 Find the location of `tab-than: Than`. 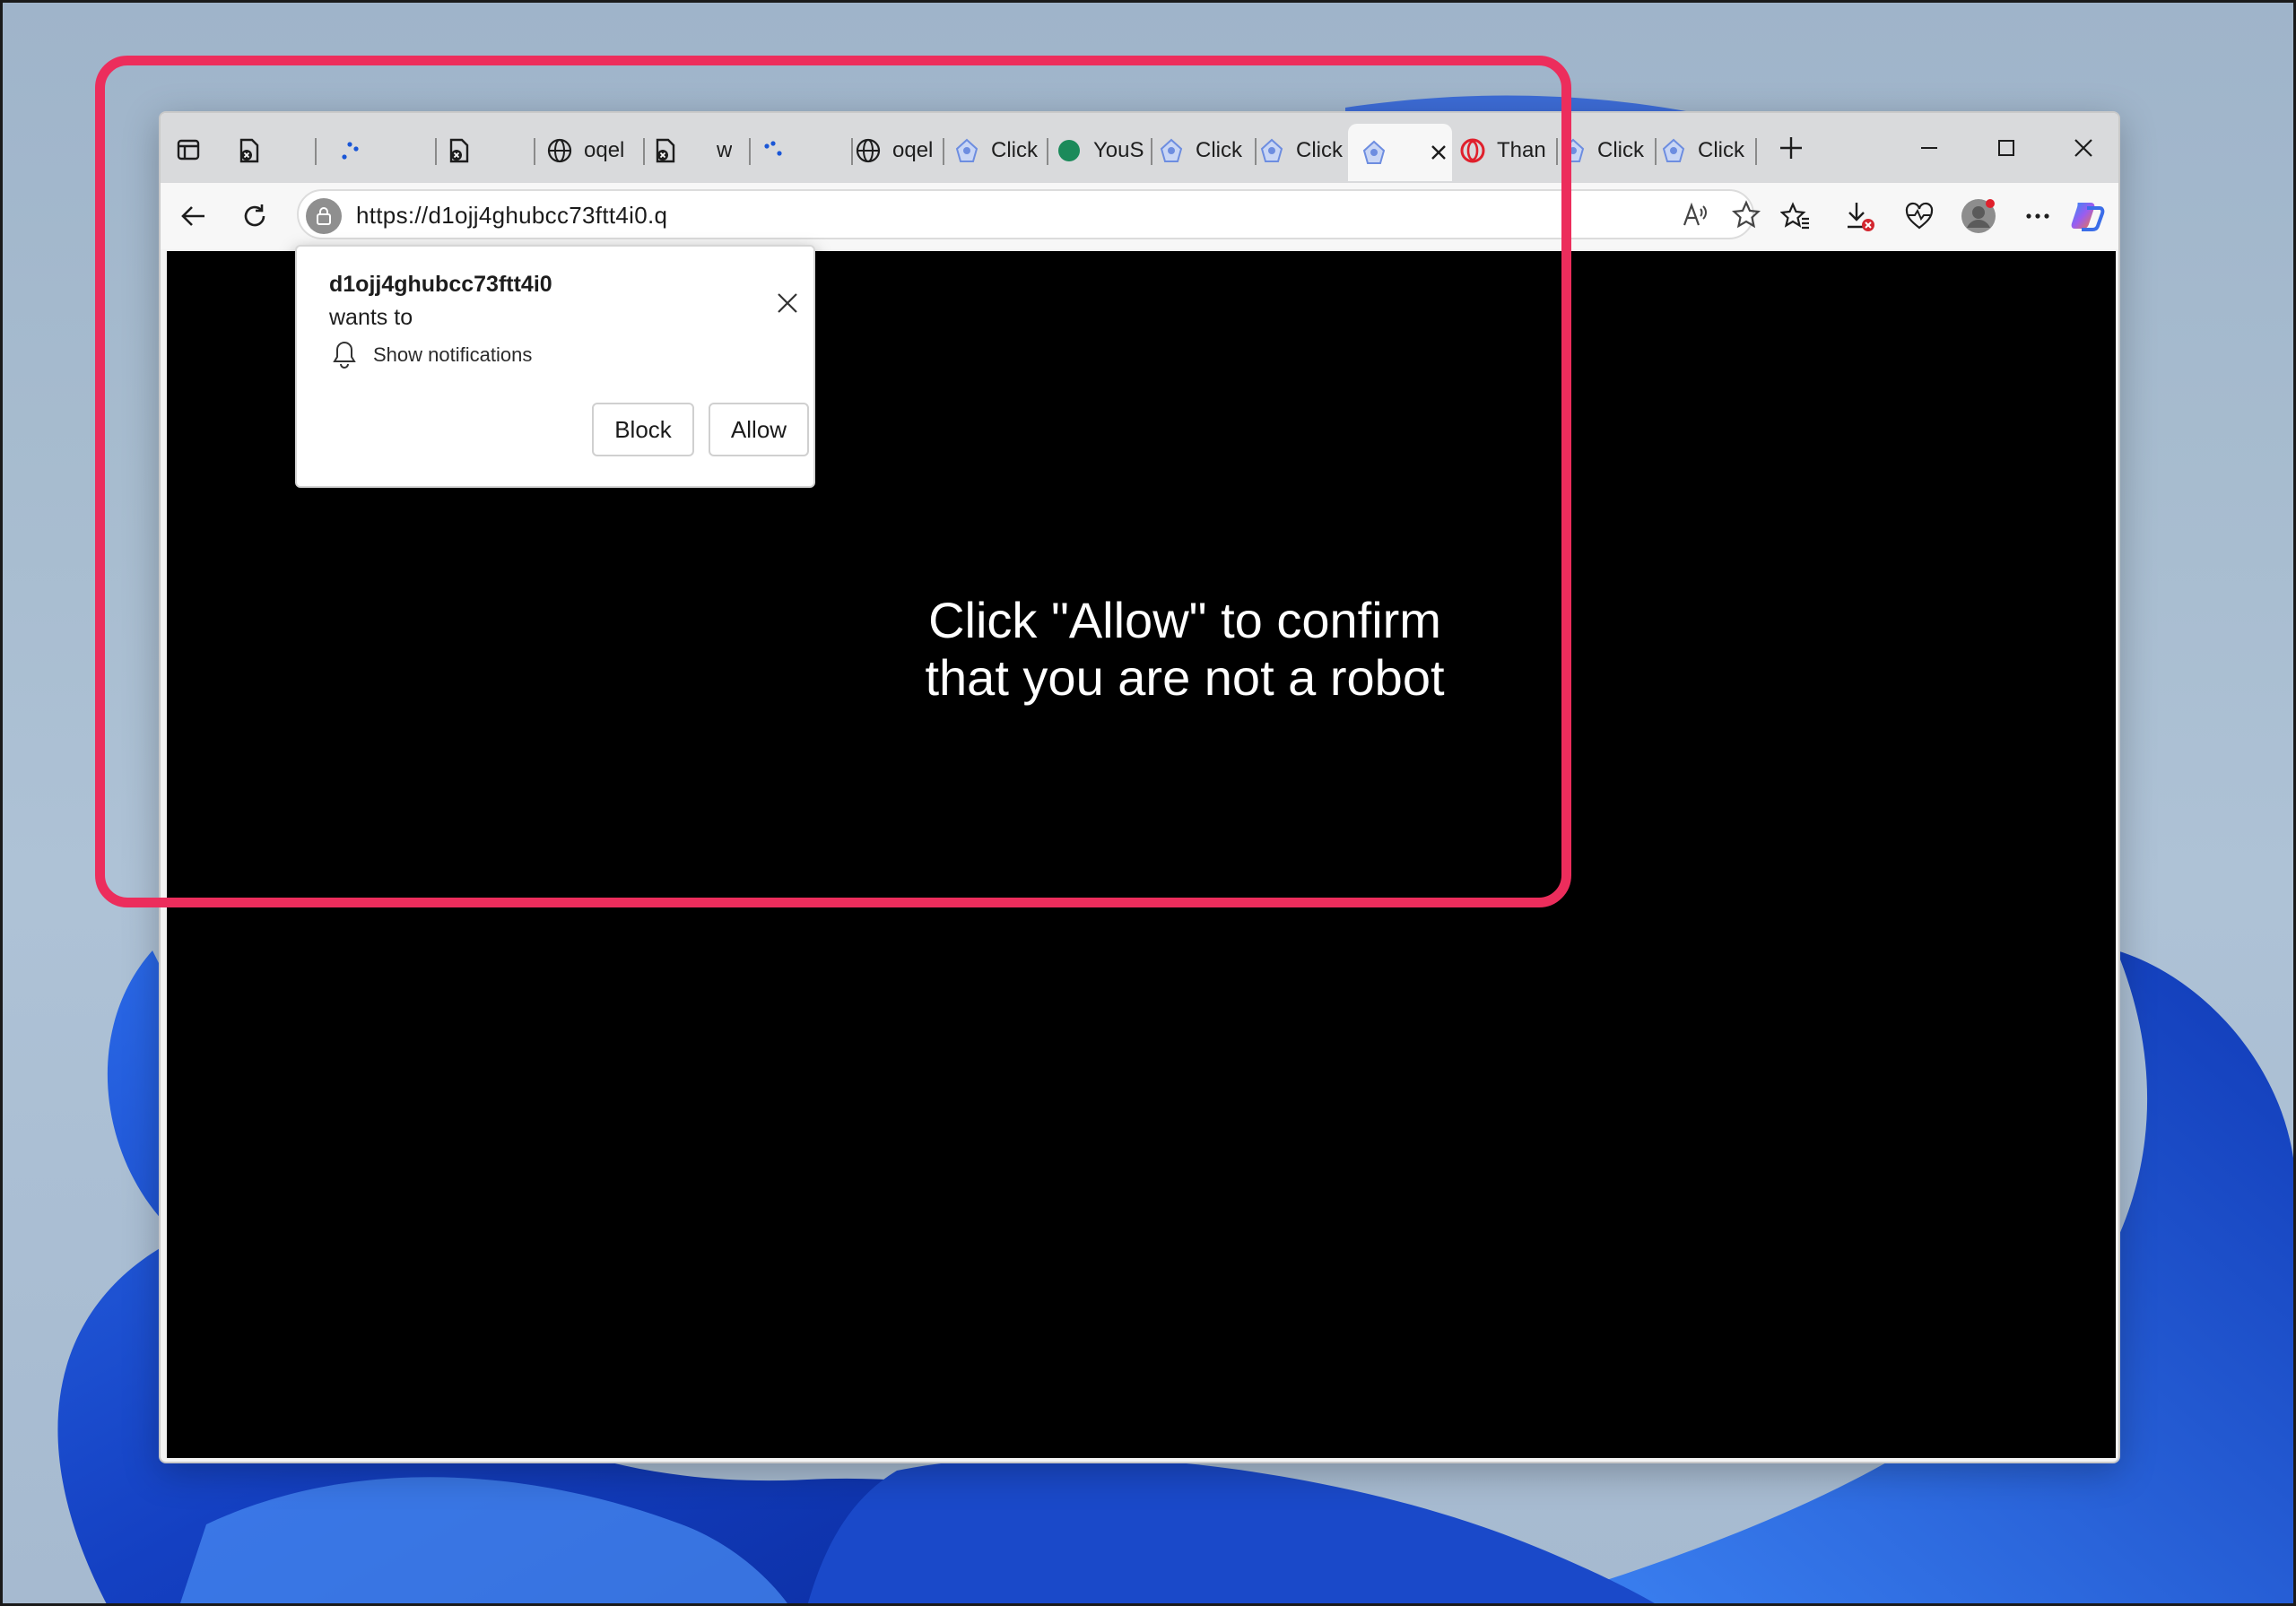

tab-than: Than is located at coordinates (1508, 151).